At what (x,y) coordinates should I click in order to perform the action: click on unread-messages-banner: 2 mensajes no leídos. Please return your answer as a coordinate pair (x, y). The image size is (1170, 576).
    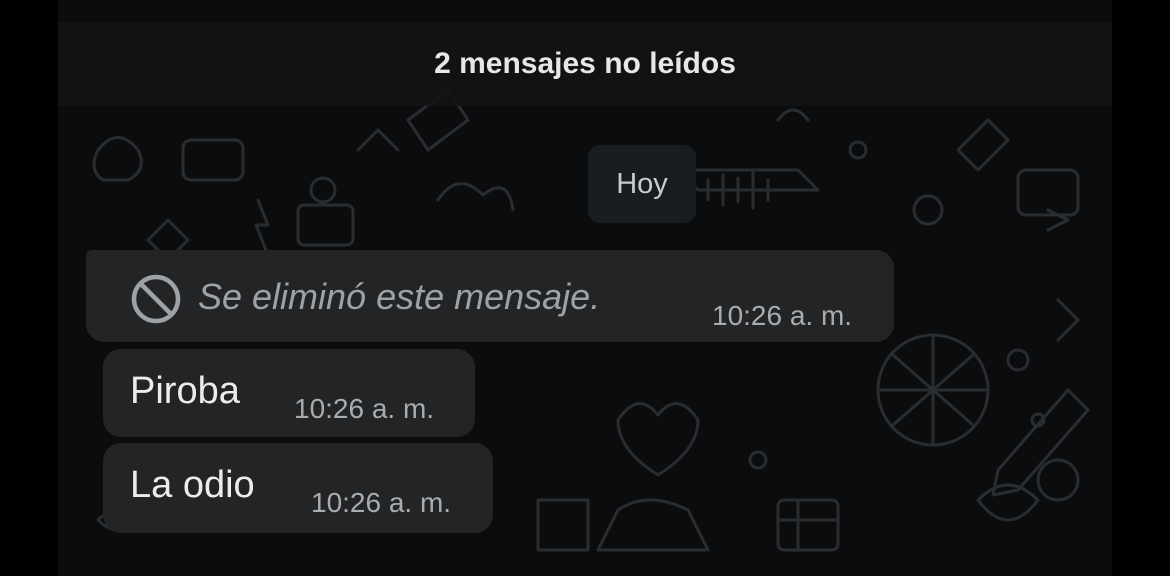
    Looking at the image, I should click on (585, 64).